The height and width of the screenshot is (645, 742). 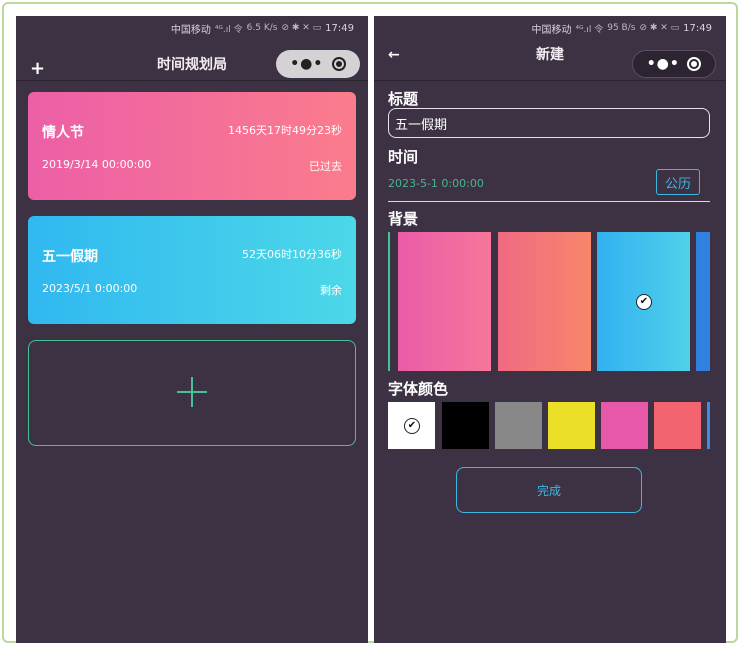 I want to click on status-bar: 中国移动 ⁴ᴳ.ıl 令 6.5 K/s ⊘ ✱ ✕ ▭ 17:49, so click(x=262, y=28).